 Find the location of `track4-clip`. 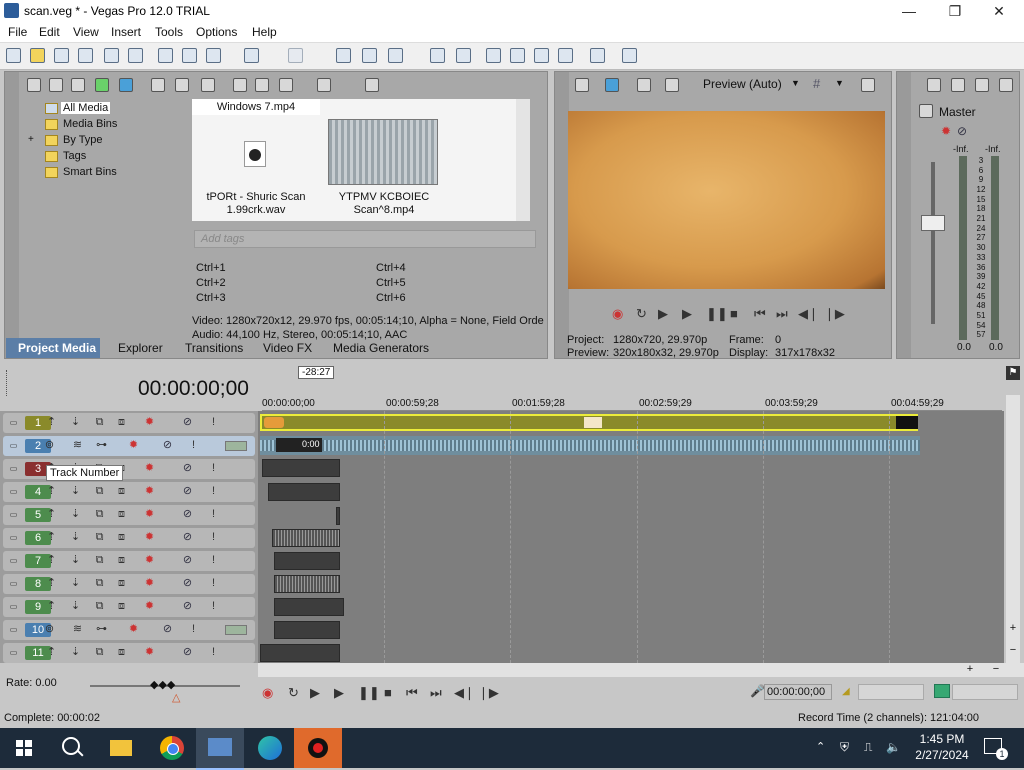

track4-clip is located at coordinates (304, 492).